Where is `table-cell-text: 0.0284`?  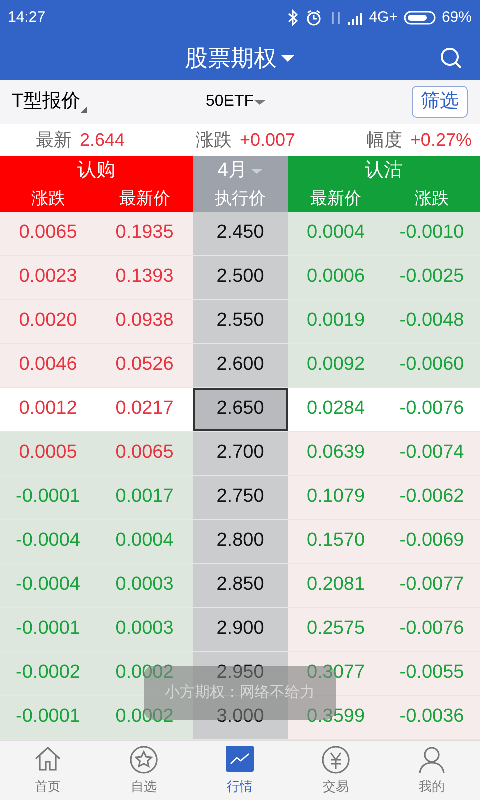 table-cell-text: 0.0284 is located at coordinates (336, 409).